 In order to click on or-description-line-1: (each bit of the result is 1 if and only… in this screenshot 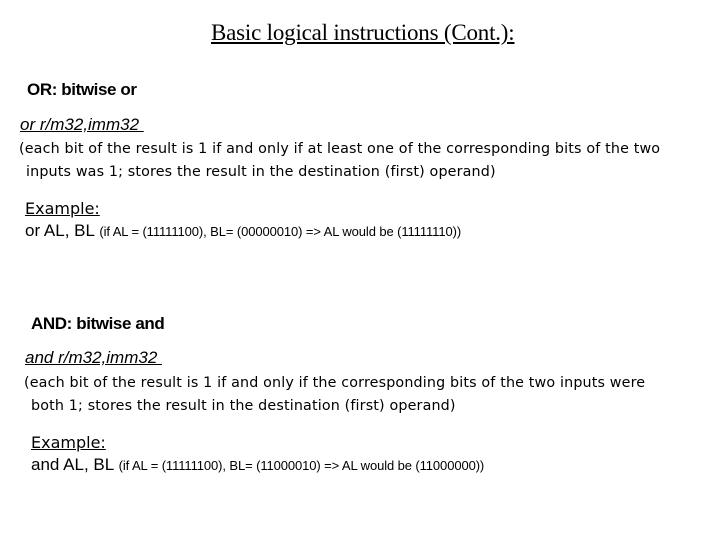, I will do `click(340, 149)`.